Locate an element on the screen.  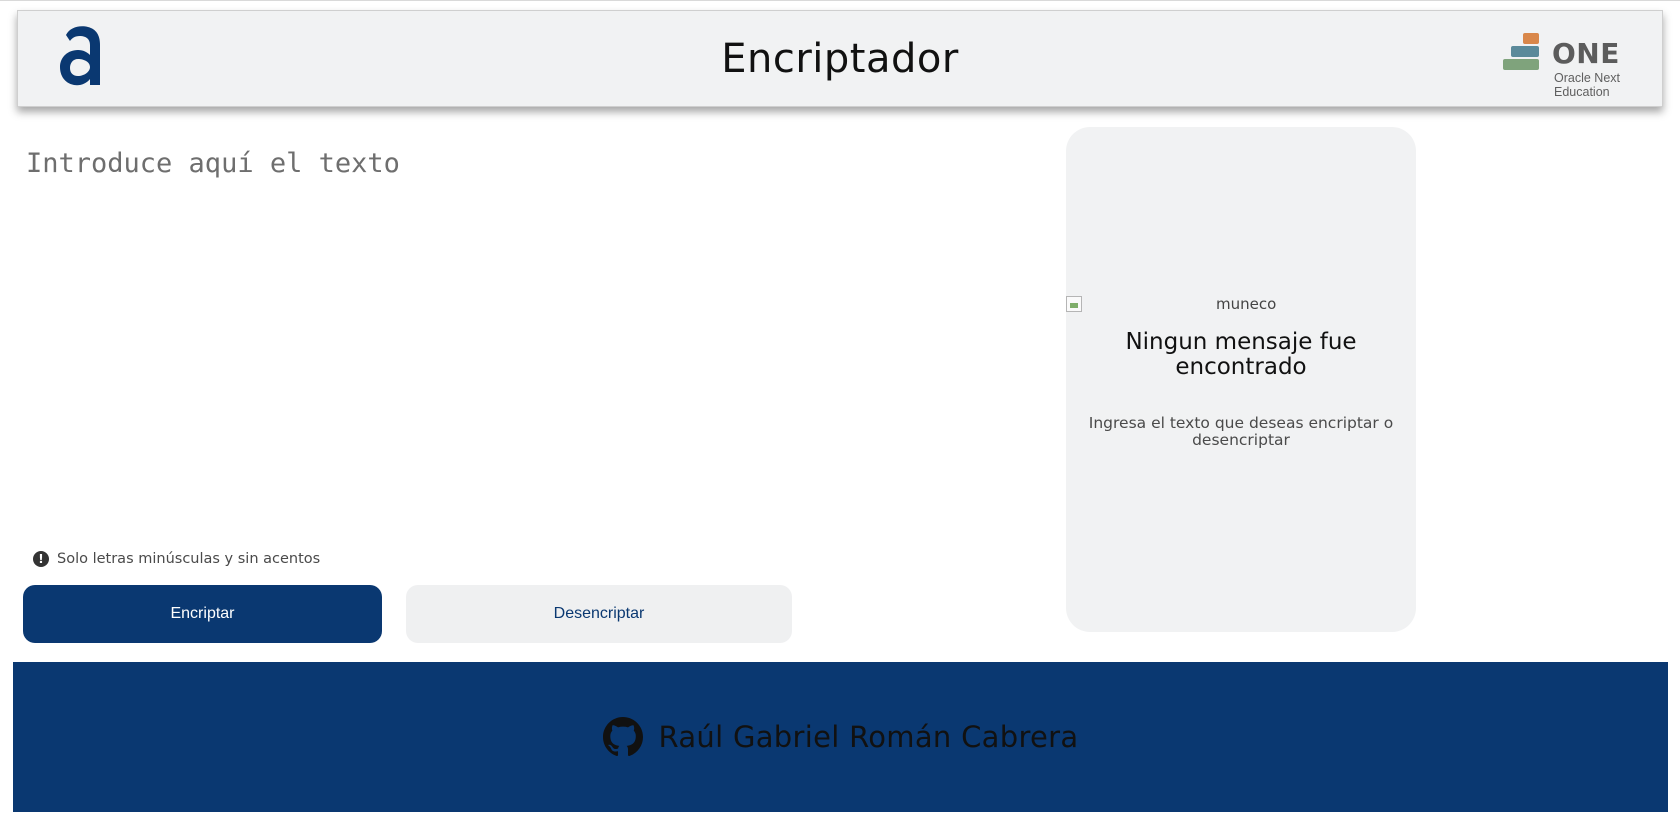
one-wordmark: ONE is located at coordinates (1586, 53).